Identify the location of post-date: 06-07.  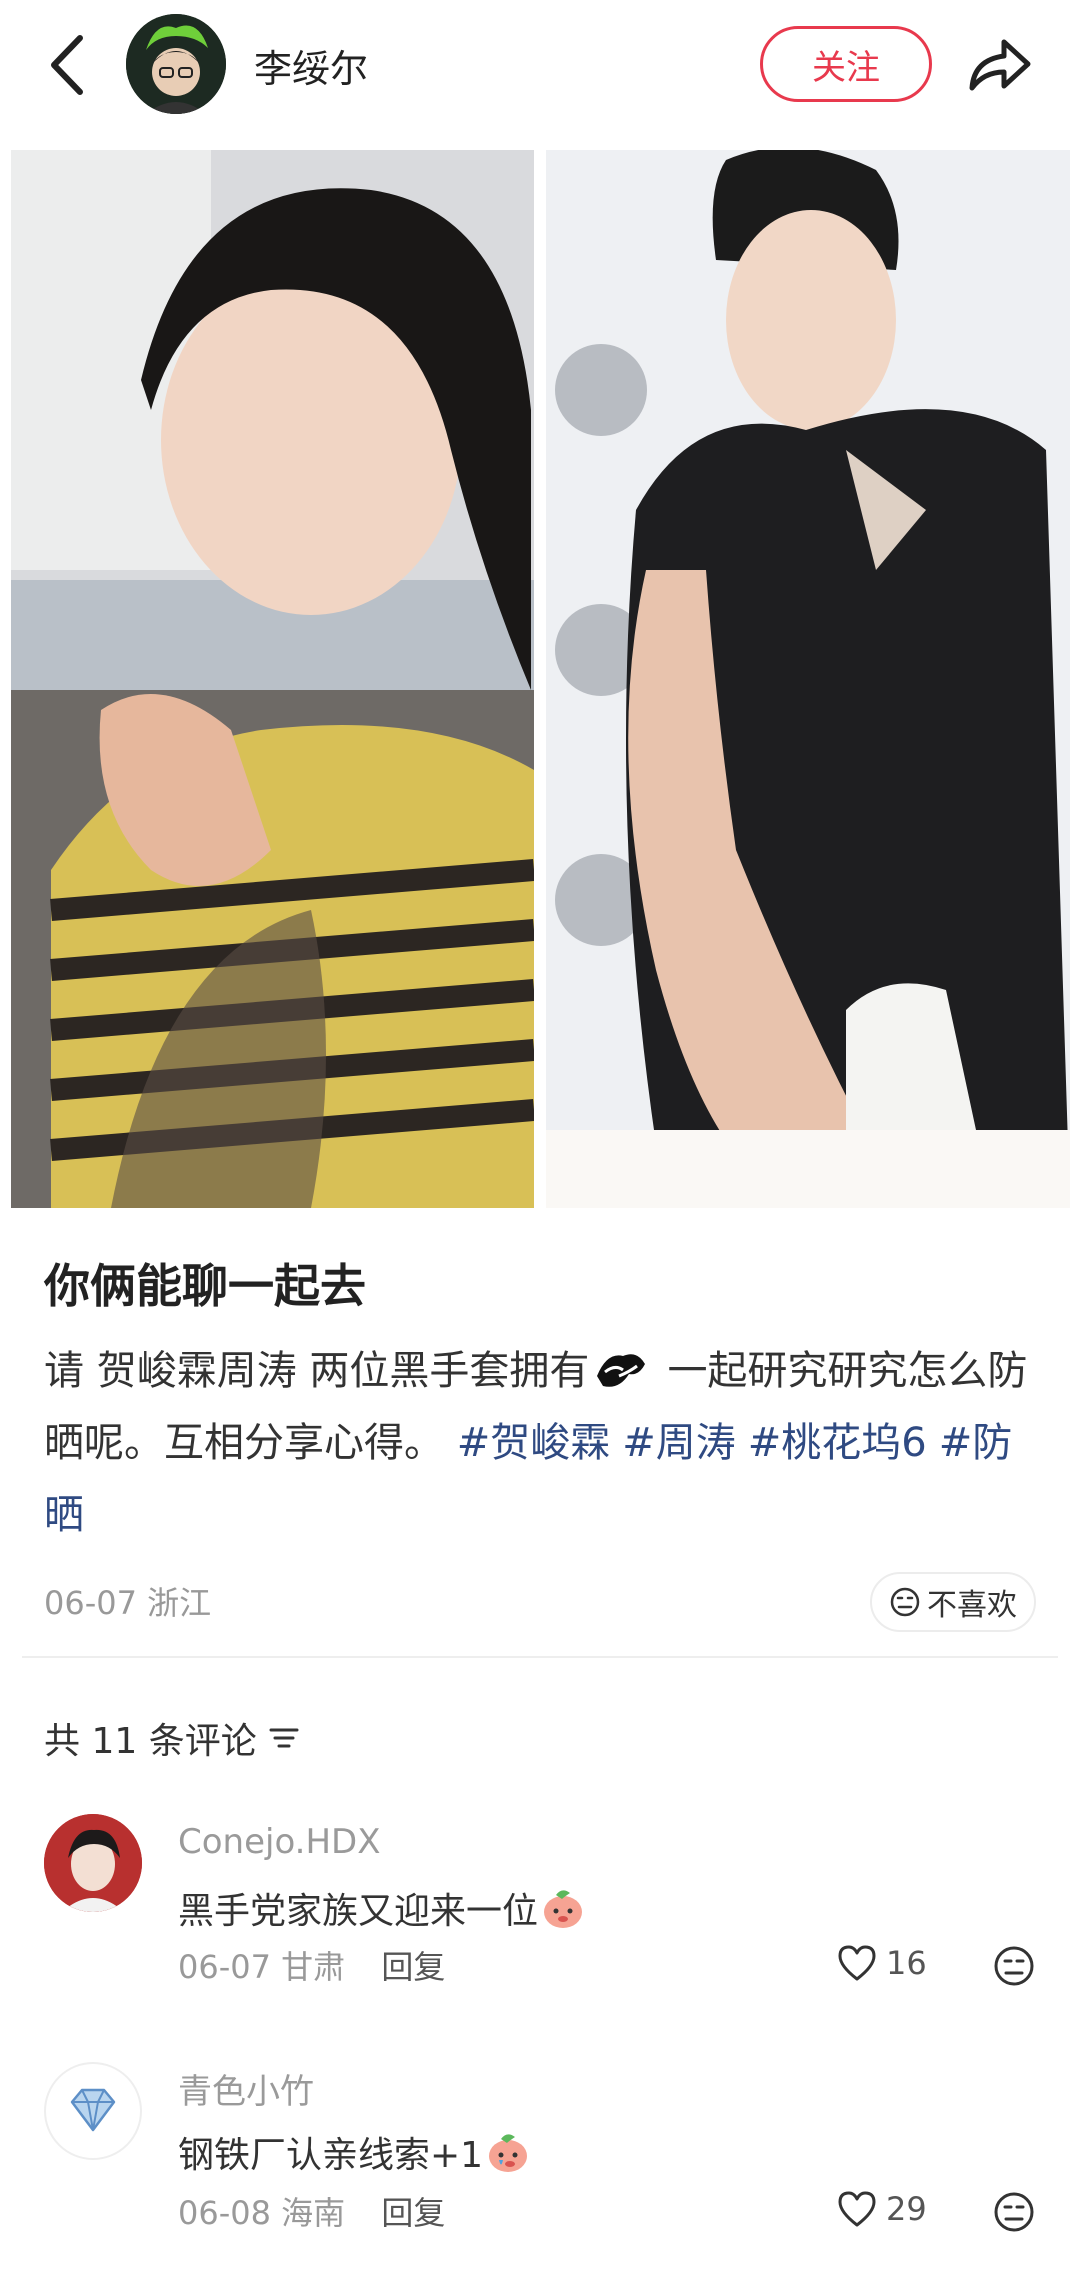
(90, 1603).